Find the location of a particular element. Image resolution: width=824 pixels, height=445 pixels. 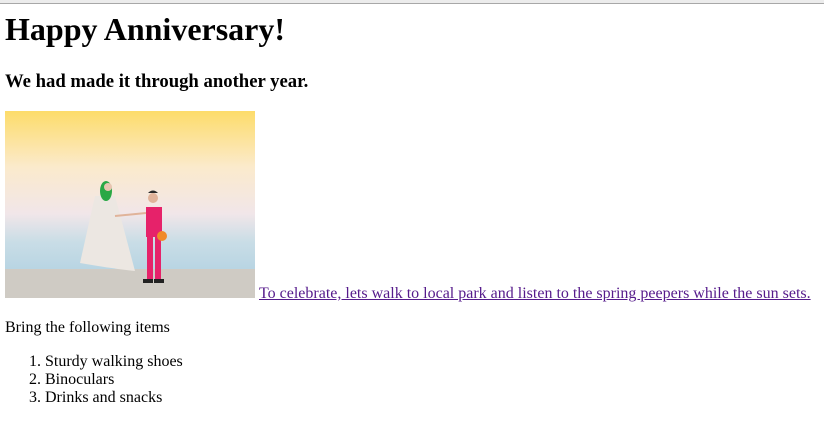

list-item: Sturdy walking shoes is located at coordinates (114, 362).